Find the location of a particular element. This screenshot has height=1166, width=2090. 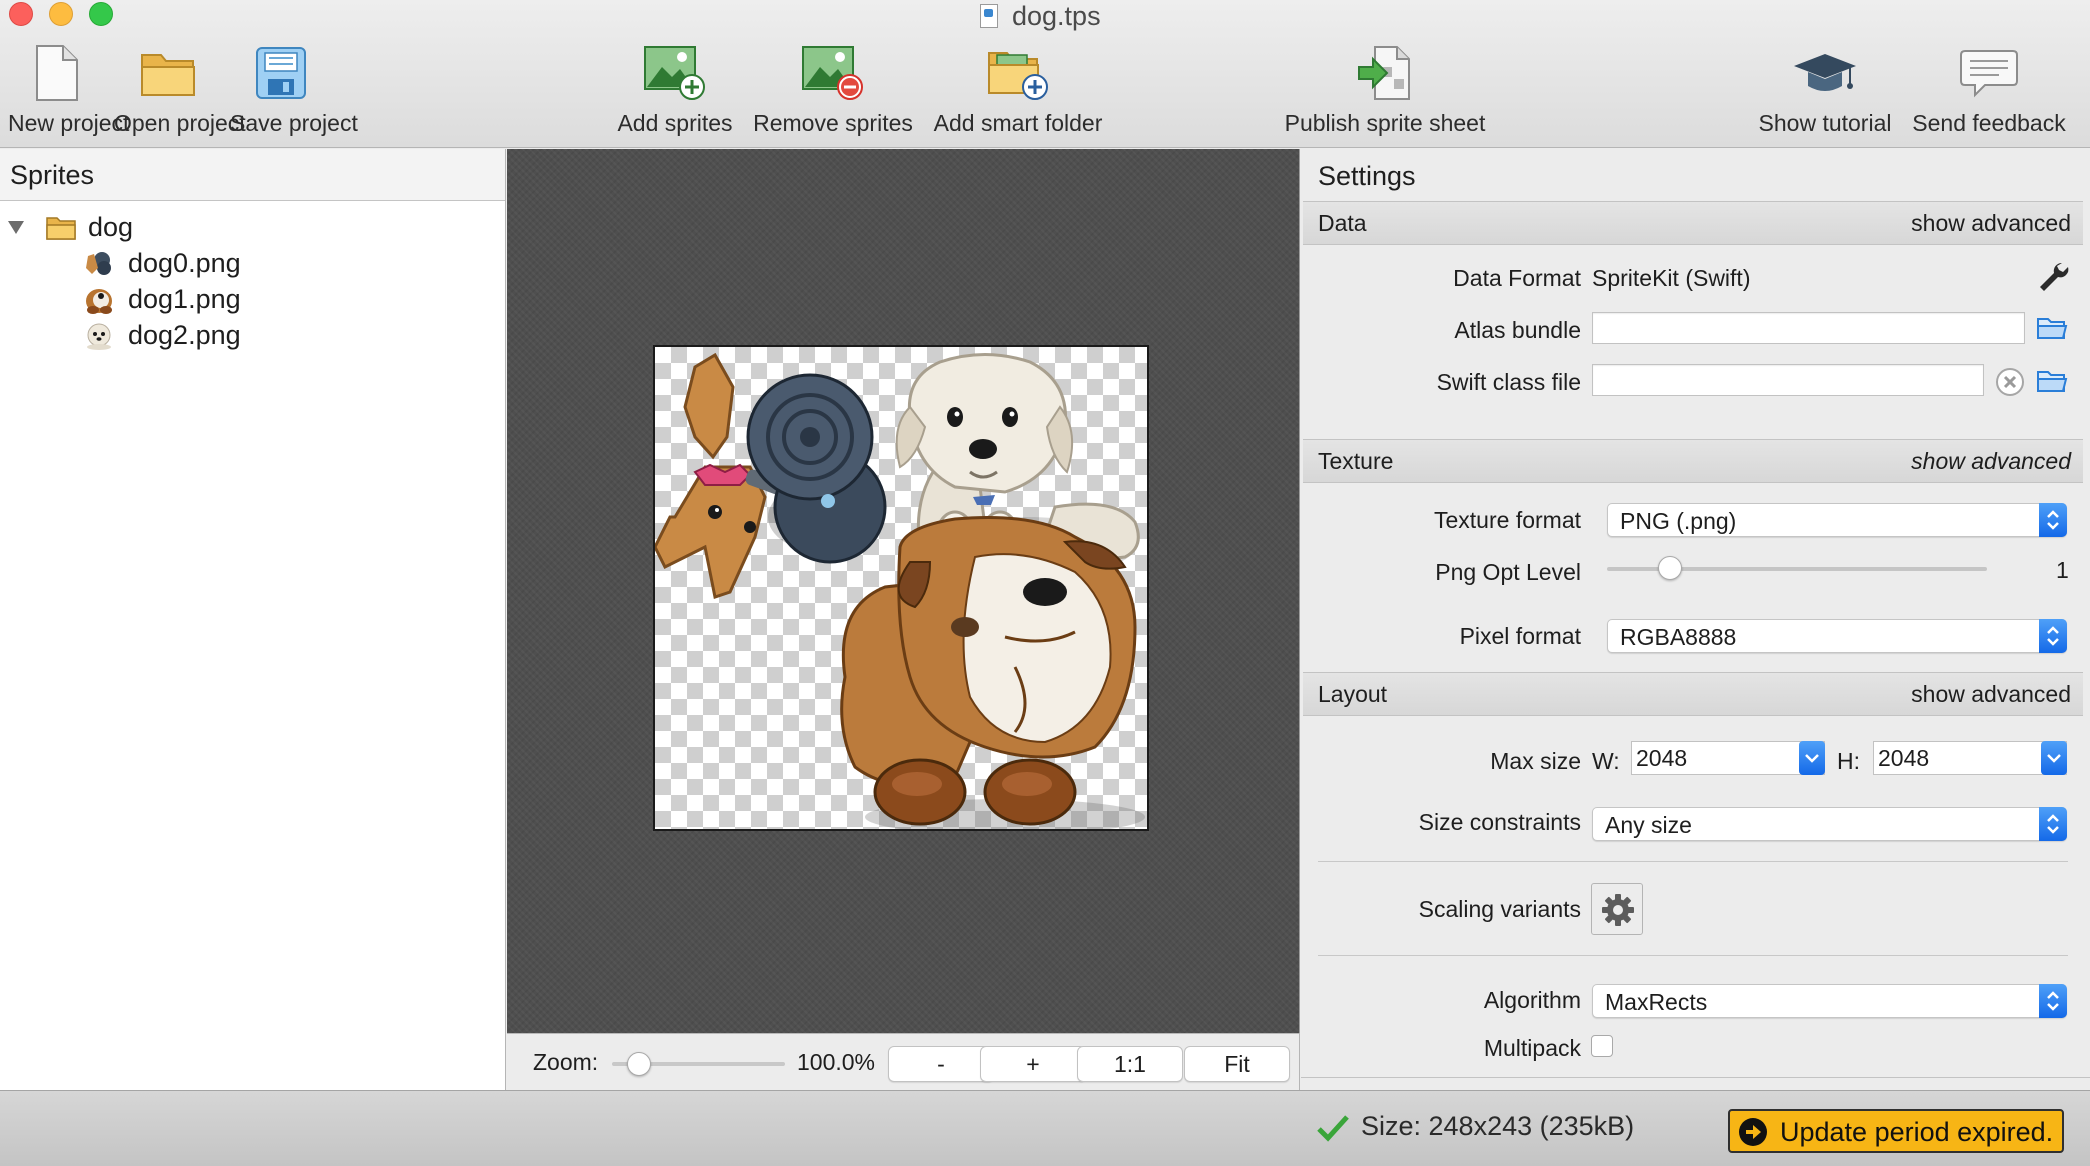

send-feedback-button: Send feedback is located at coordinates (1989, 88).